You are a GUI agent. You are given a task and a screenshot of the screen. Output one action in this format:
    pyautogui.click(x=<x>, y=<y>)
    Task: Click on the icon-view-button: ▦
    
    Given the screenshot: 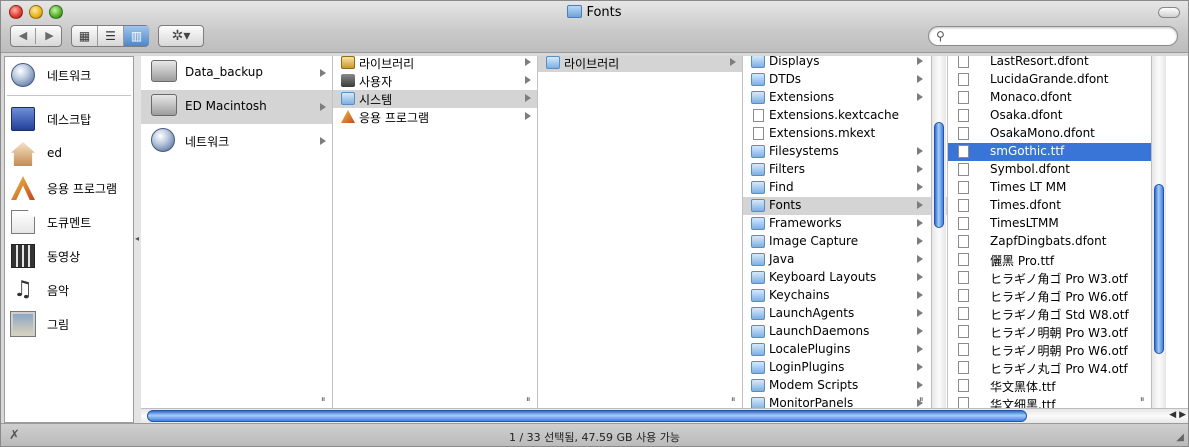 What is the action you would take?
    pyautogui.click(x=85, y=36)
    